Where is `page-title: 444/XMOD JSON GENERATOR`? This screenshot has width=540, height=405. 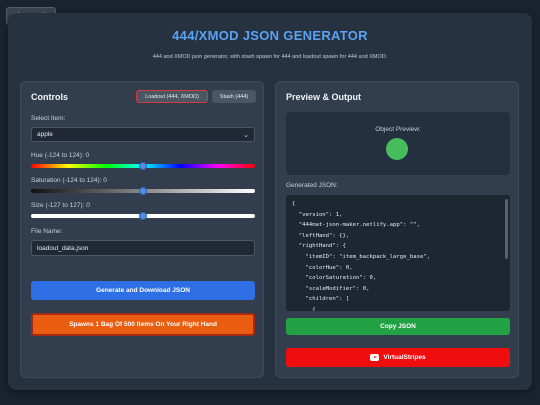
page-title: 444/XMOD JSON GENERATOR is located at coordinates (270, 35).